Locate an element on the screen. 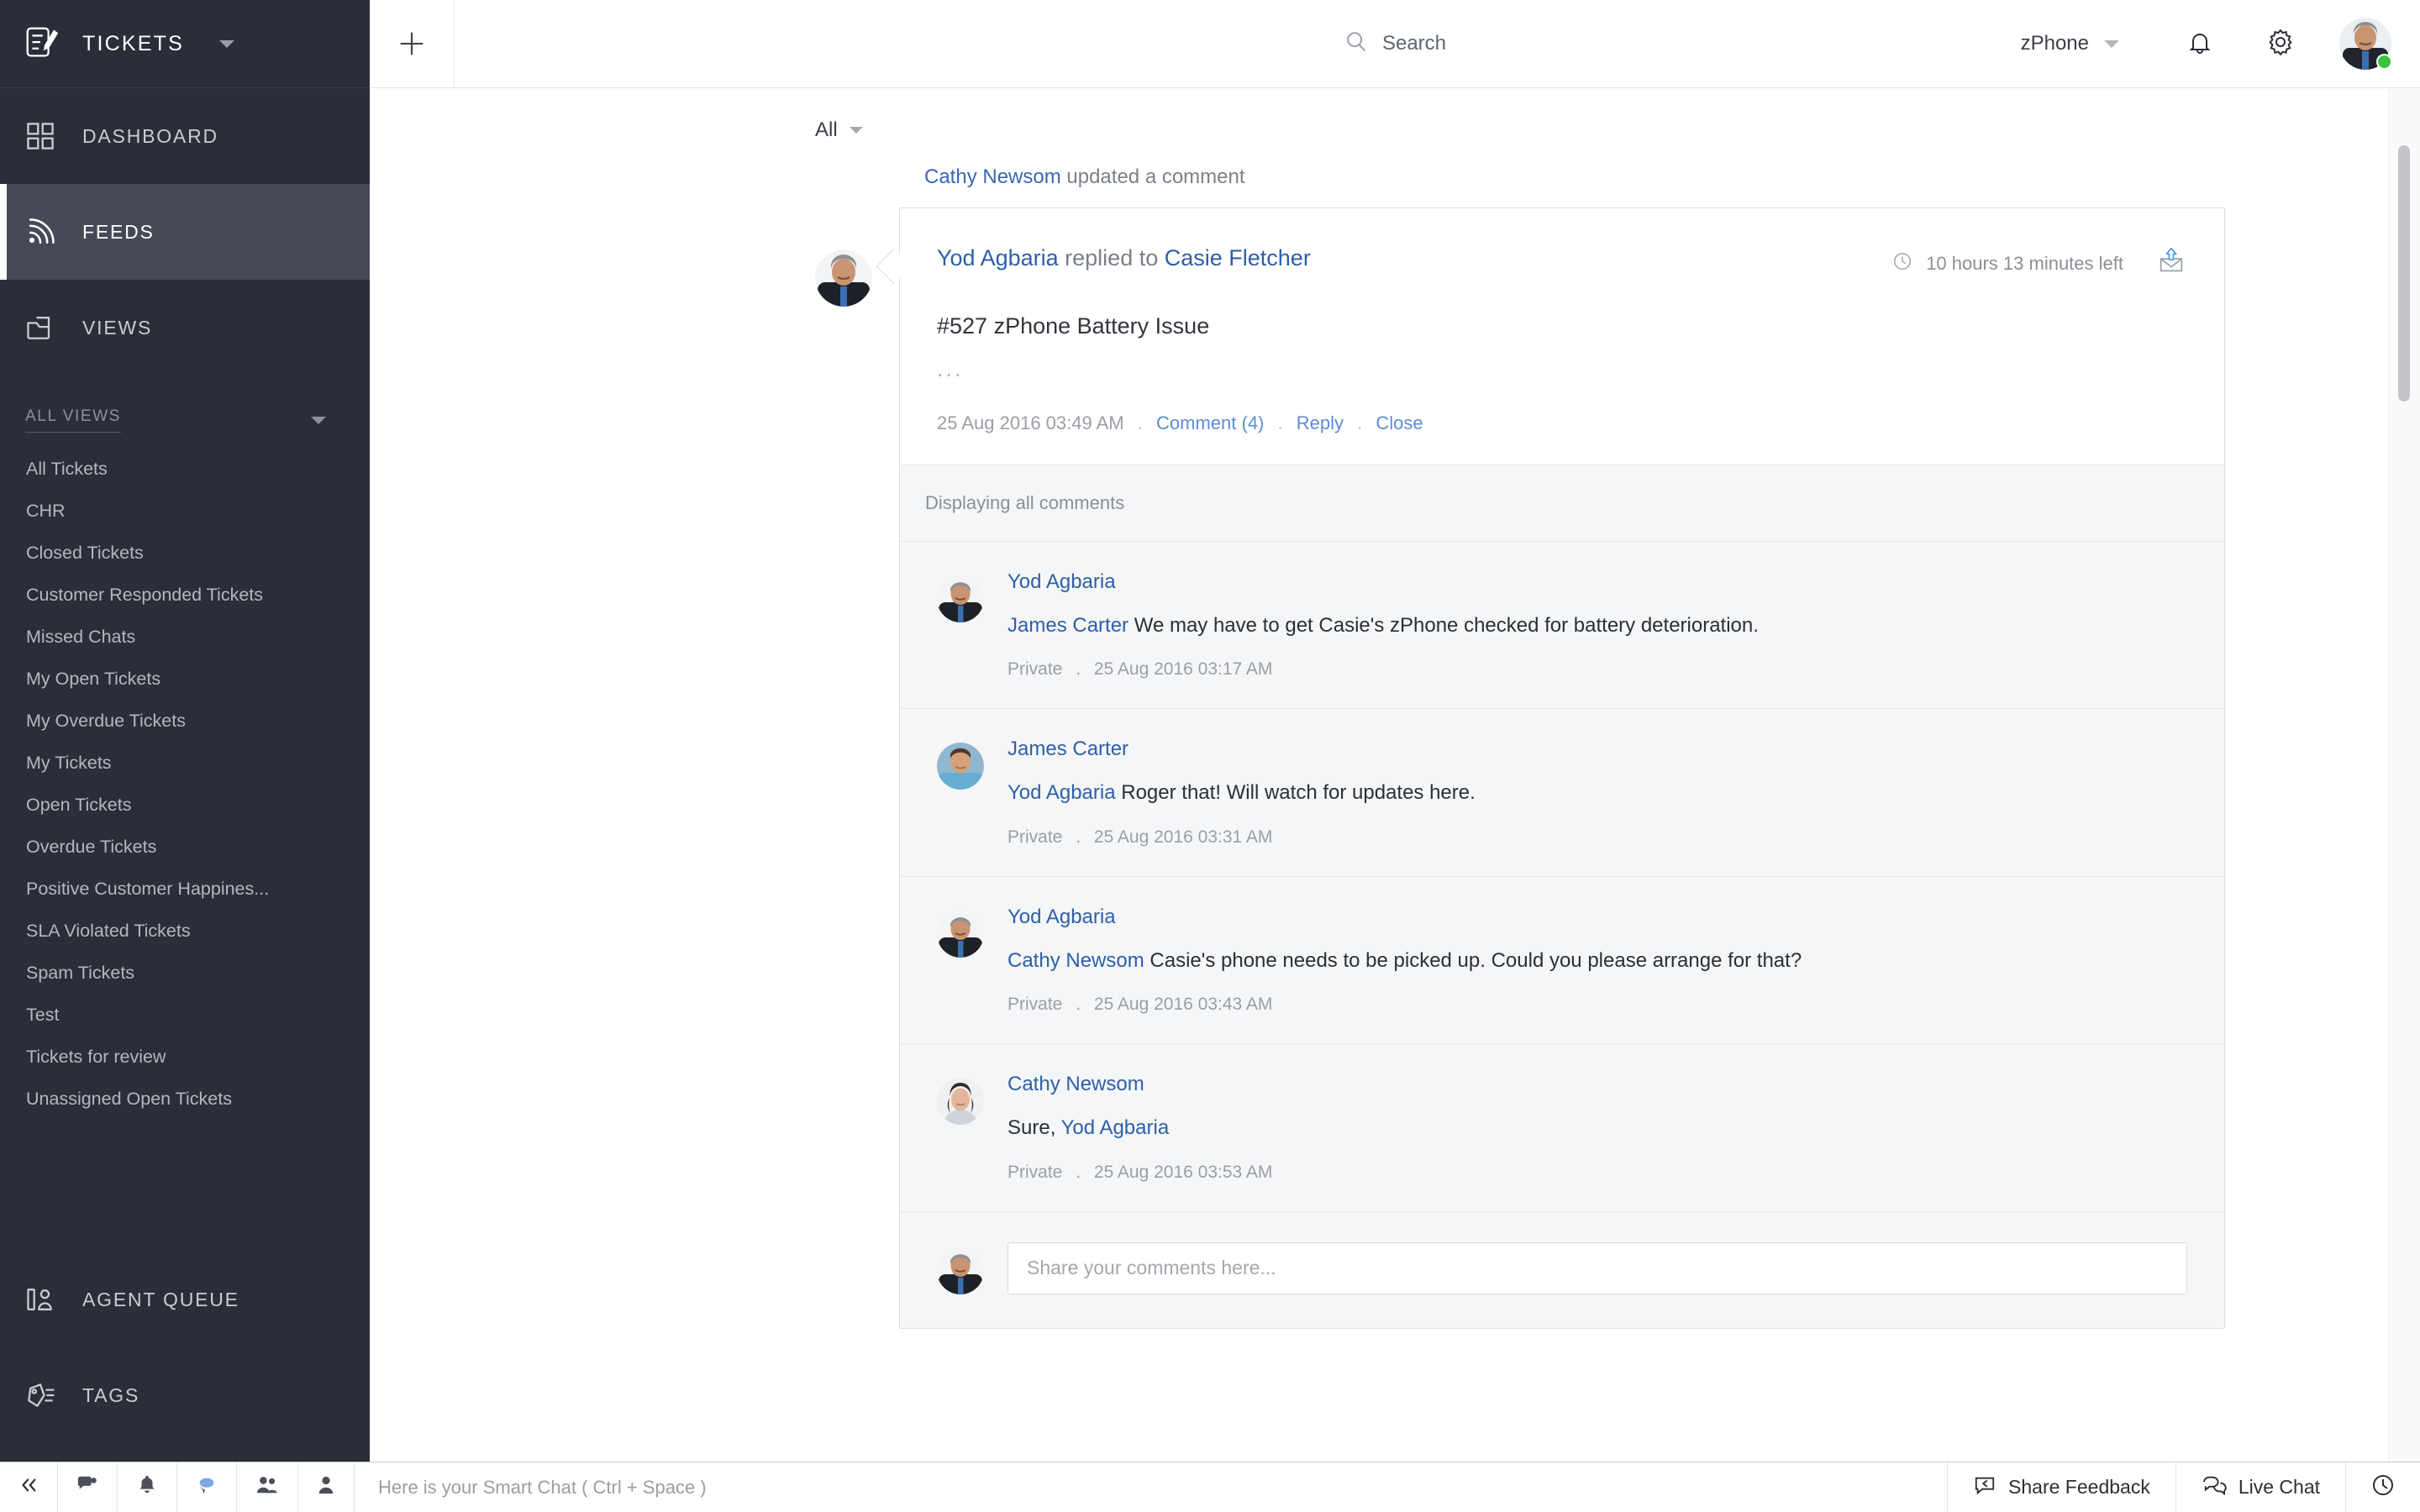  sidebar-item-agent-queue: AGENT QUEUE is located at coordinates (185, 1299).